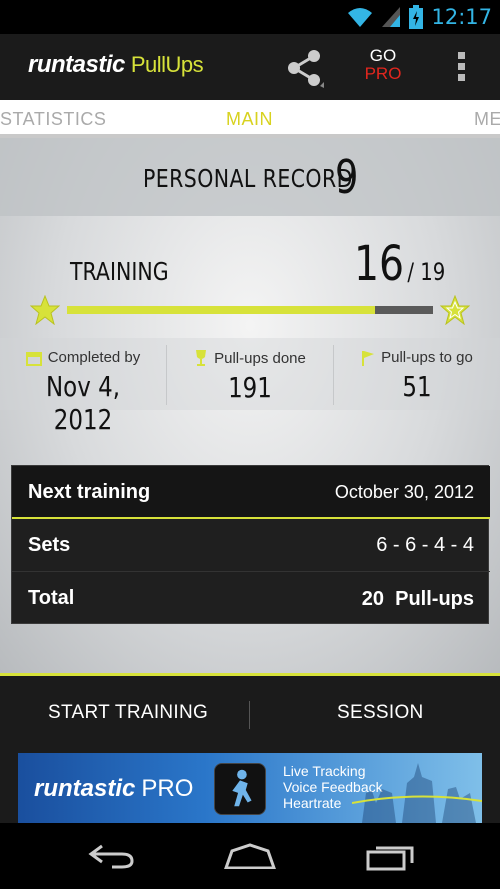 The width and height of the screenshot is (500, 889). I want to click on next-training-row: Next training October 30, 2012, so click(251, 492).